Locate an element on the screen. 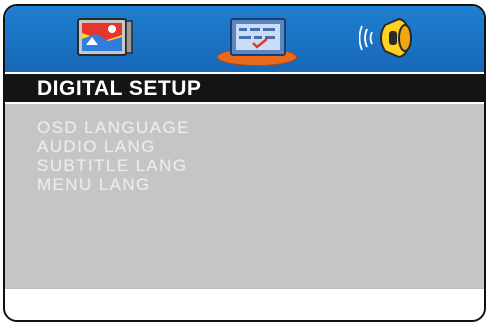 The width and height of the screenshot is (491, 327). footer-bar is located at coordinates (244, 304).